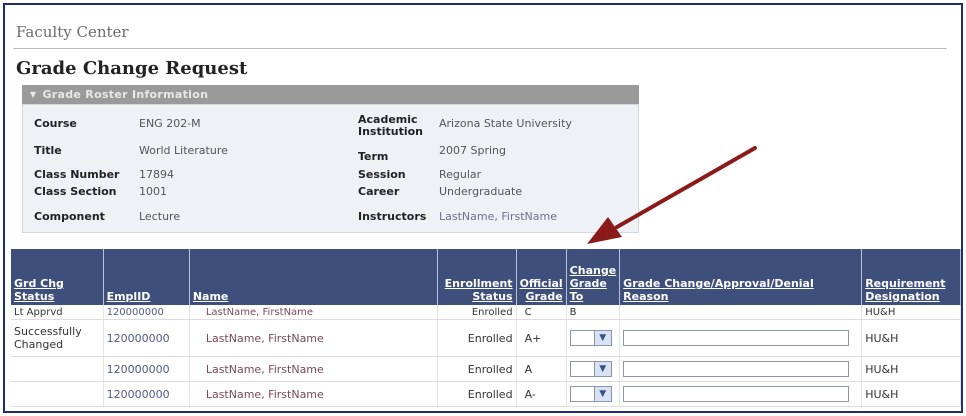 The image size is (966, 416). Describe the element at coordinates (593, 312) in the screenshot. I see `change-grade-to: B` at that location.